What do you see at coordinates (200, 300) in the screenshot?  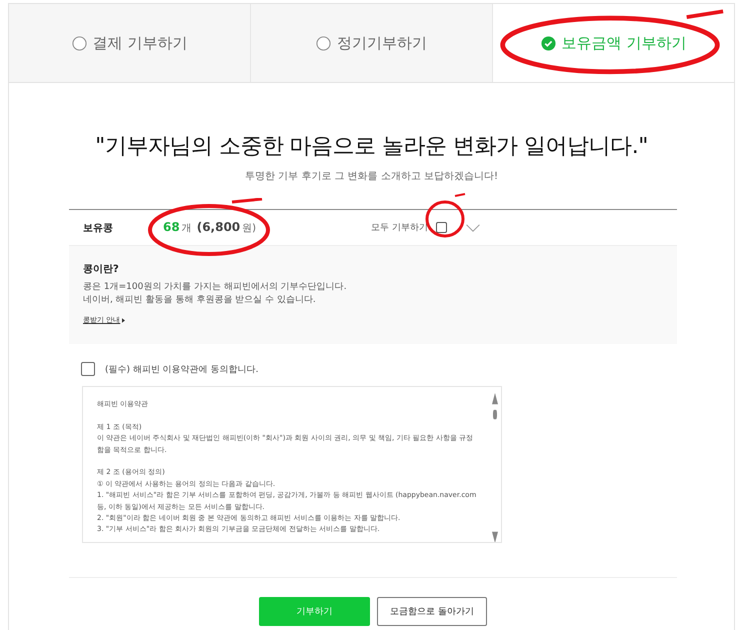 I see `info-text: 네이버, 해피빈 활동을 통해 후원콩을 받으실 수 있습니다.` at bounding box center [200, 300].